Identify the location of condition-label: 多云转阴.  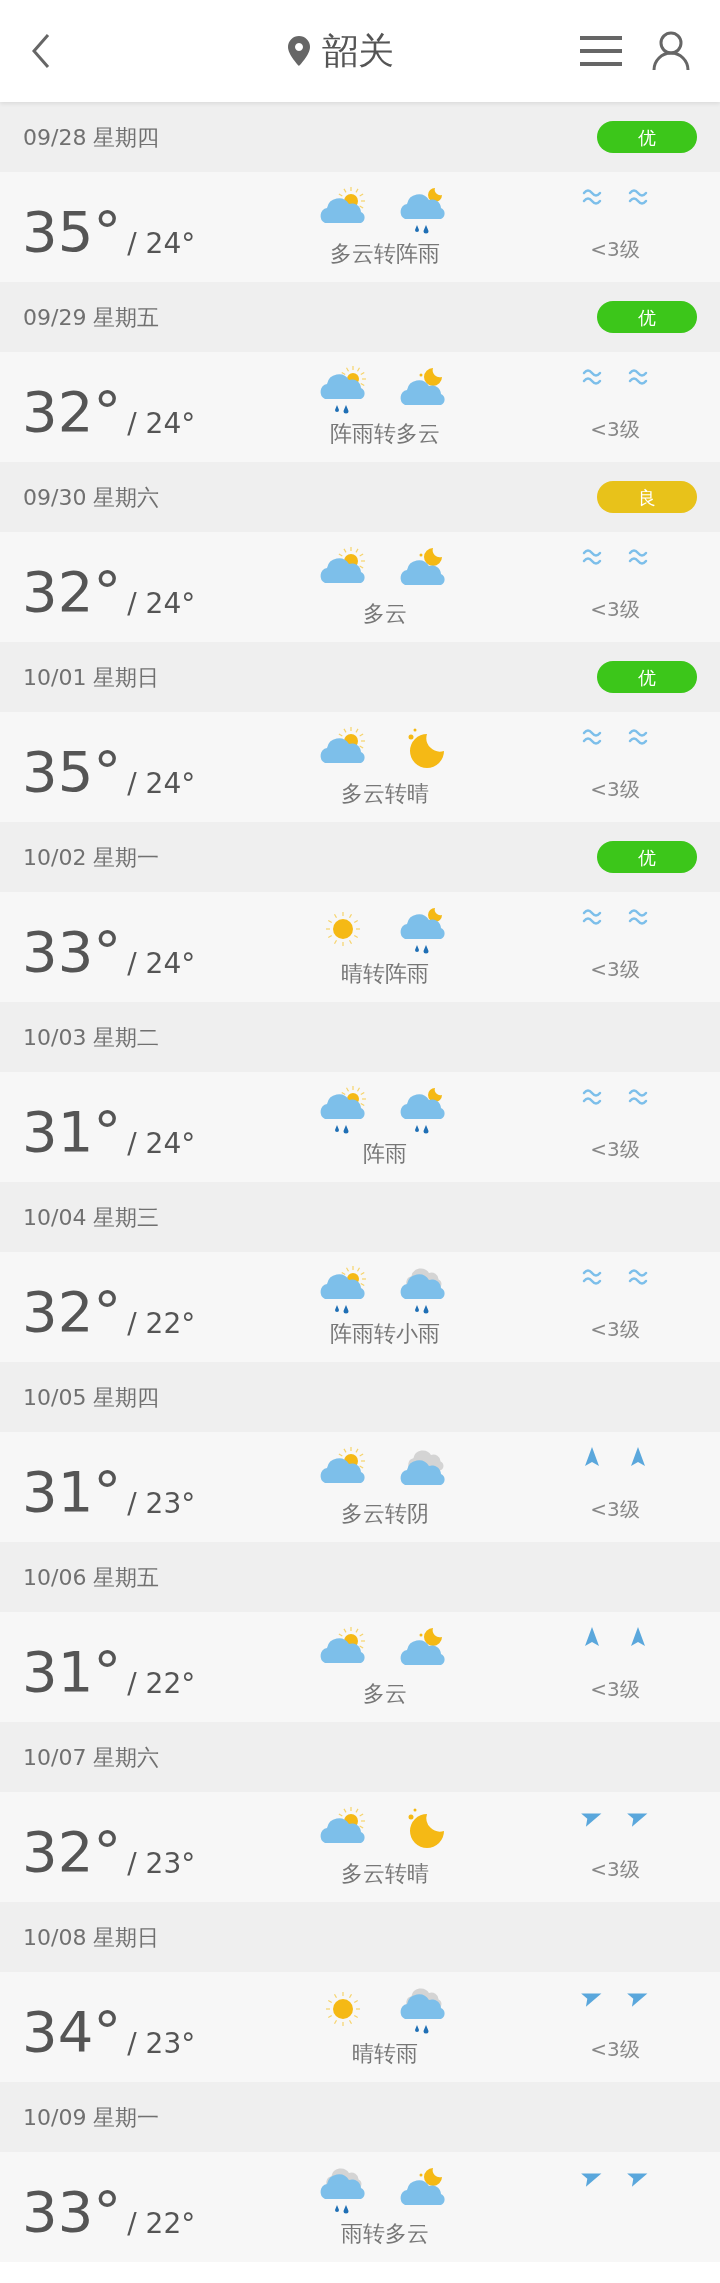
(385, 1513).